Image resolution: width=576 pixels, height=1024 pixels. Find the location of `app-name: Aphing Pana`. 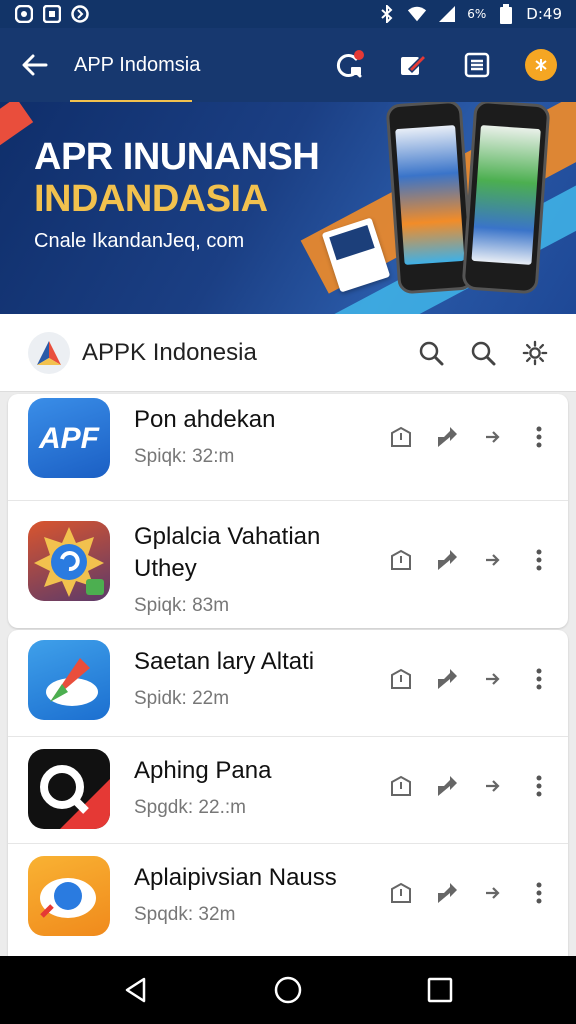

app-name: Aphing Pana is located at coordinates (203, 770).